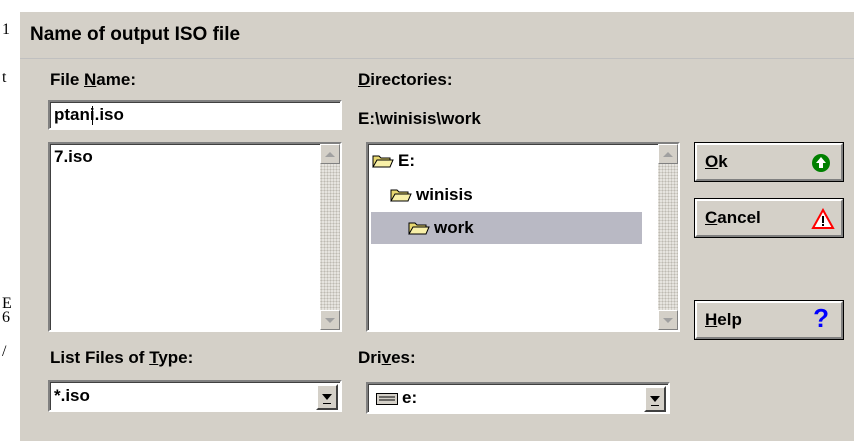 This screenshot has width=854, height=441. What do you see at coordinates (769, 162) in the screenshot?
I see `ok-button: Ok` at bounding box center [769, 162].